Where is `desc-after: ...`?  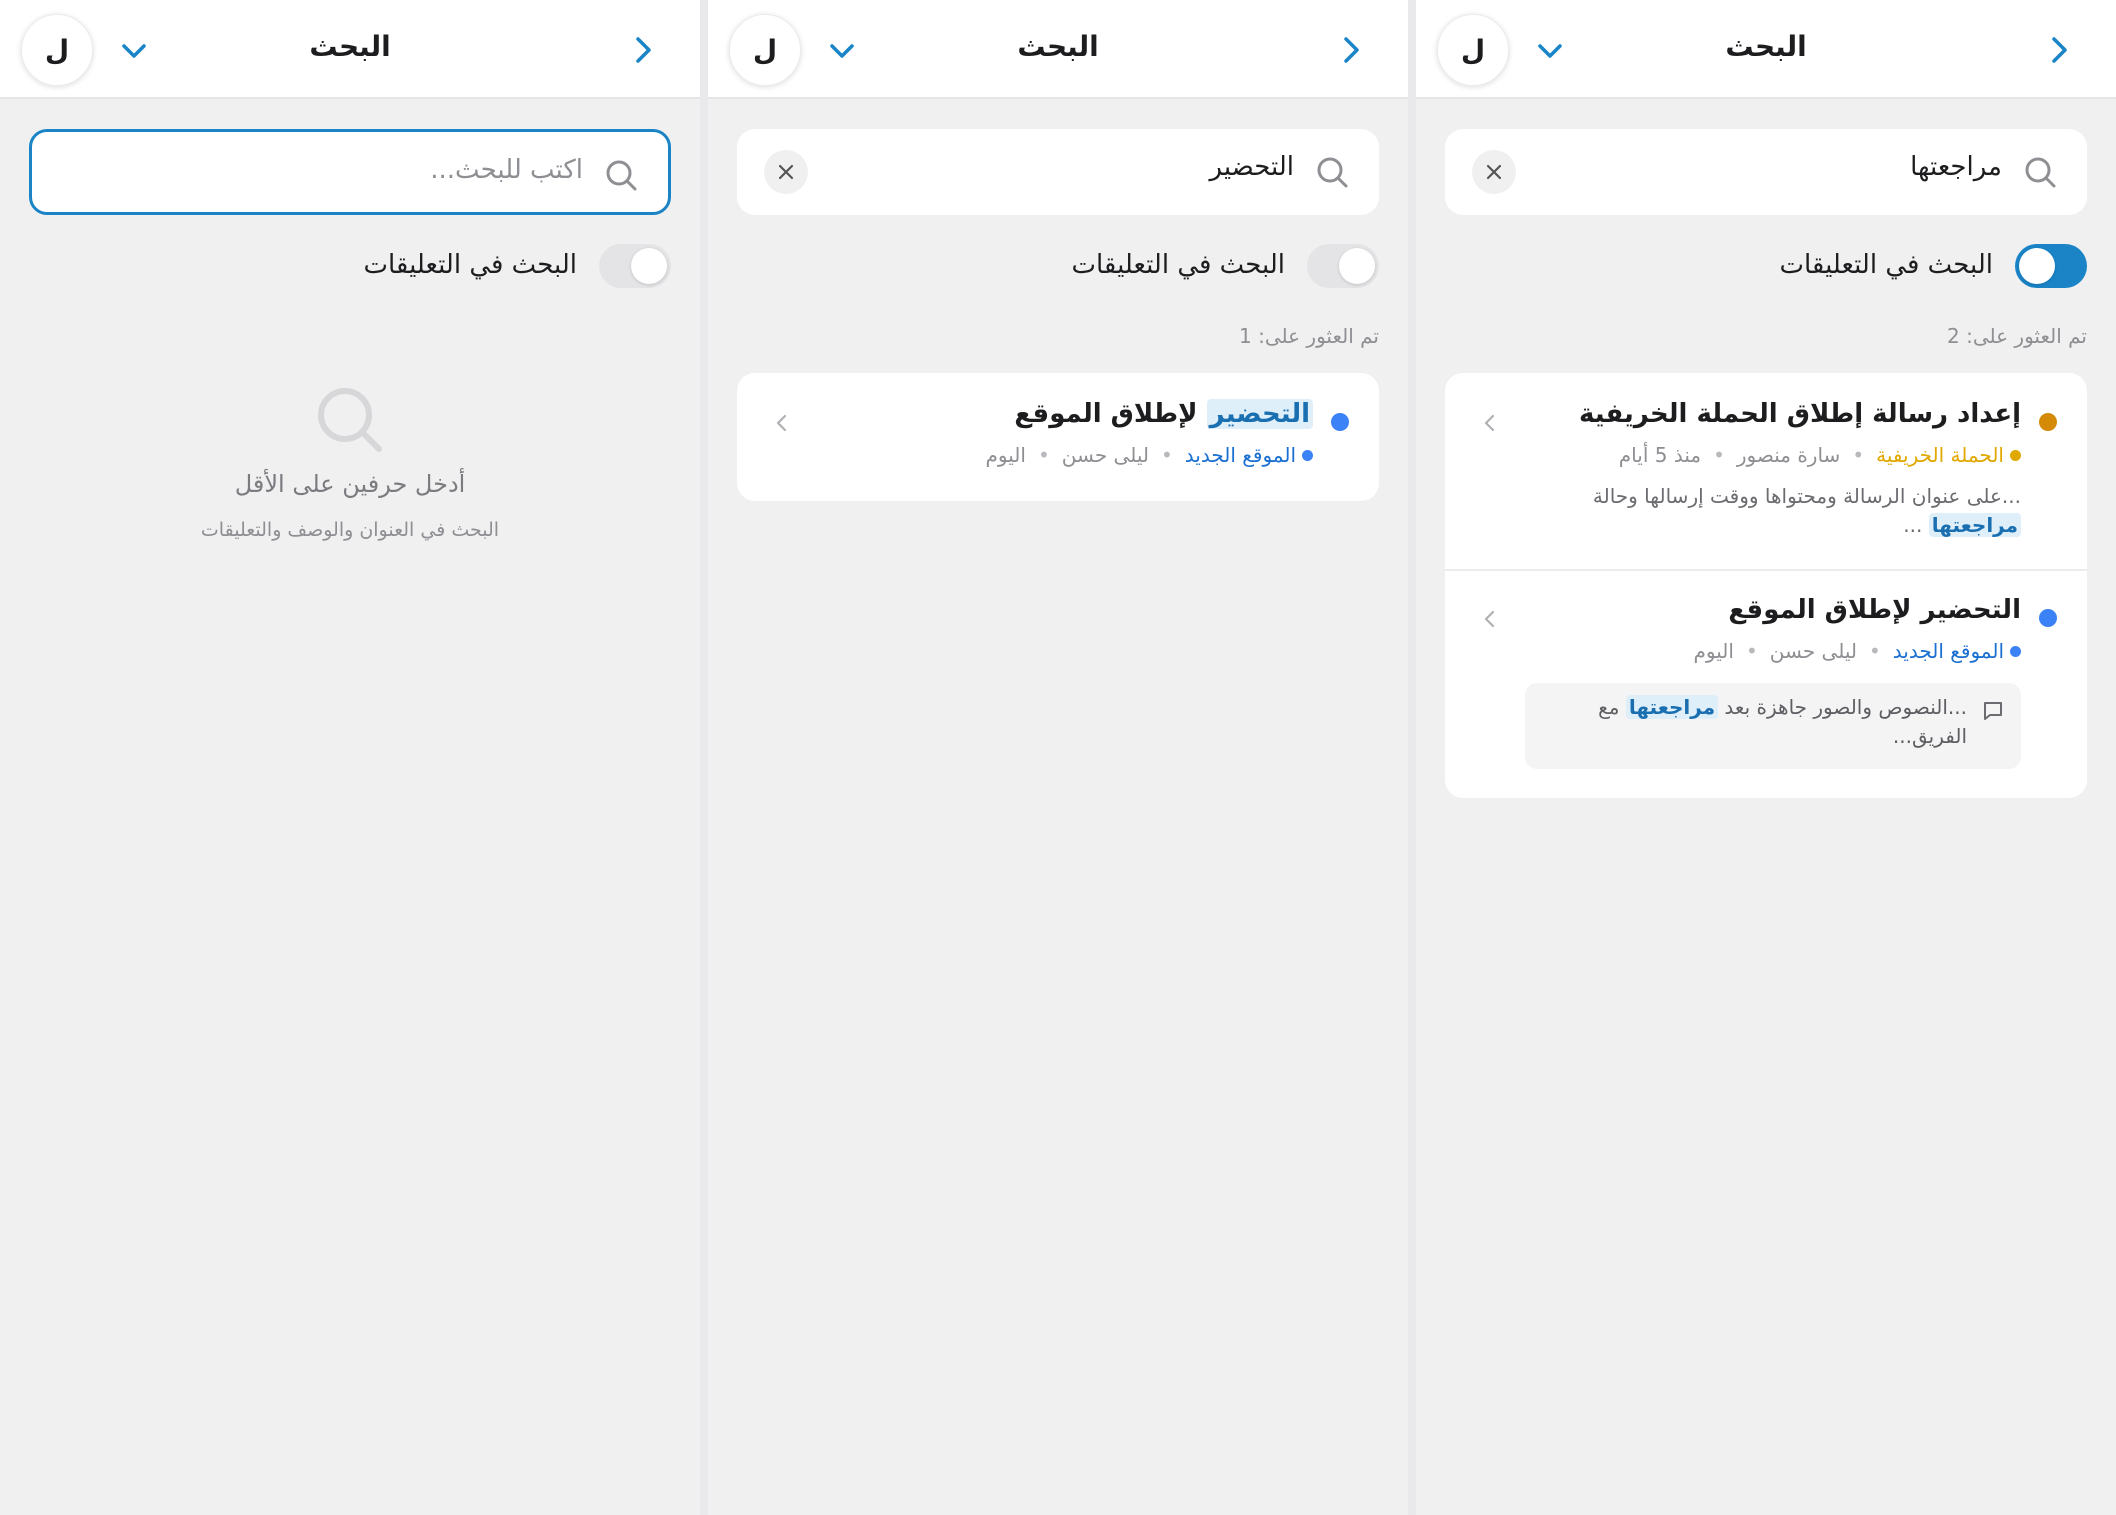
desc-after: ... is located at coordinates (1916, 525).